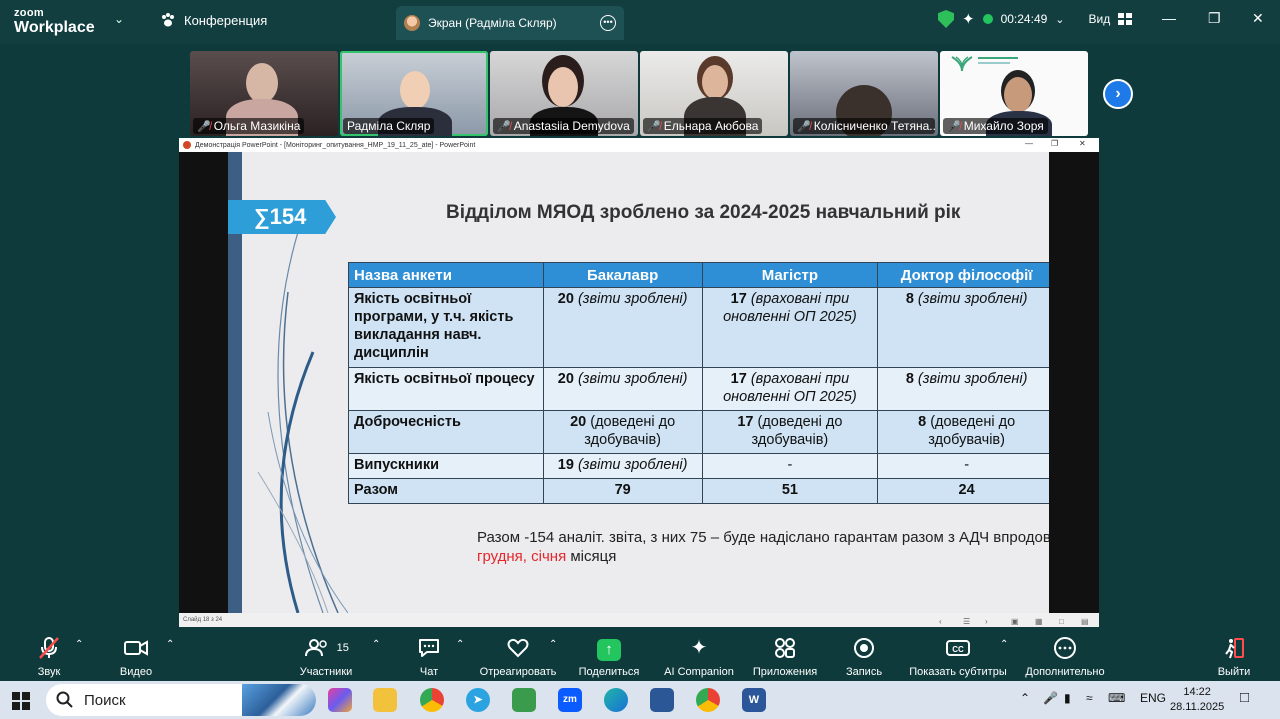 This screenshot has height=719, width=1280. I want to click on search-label: Поиск, so click(105, 700).